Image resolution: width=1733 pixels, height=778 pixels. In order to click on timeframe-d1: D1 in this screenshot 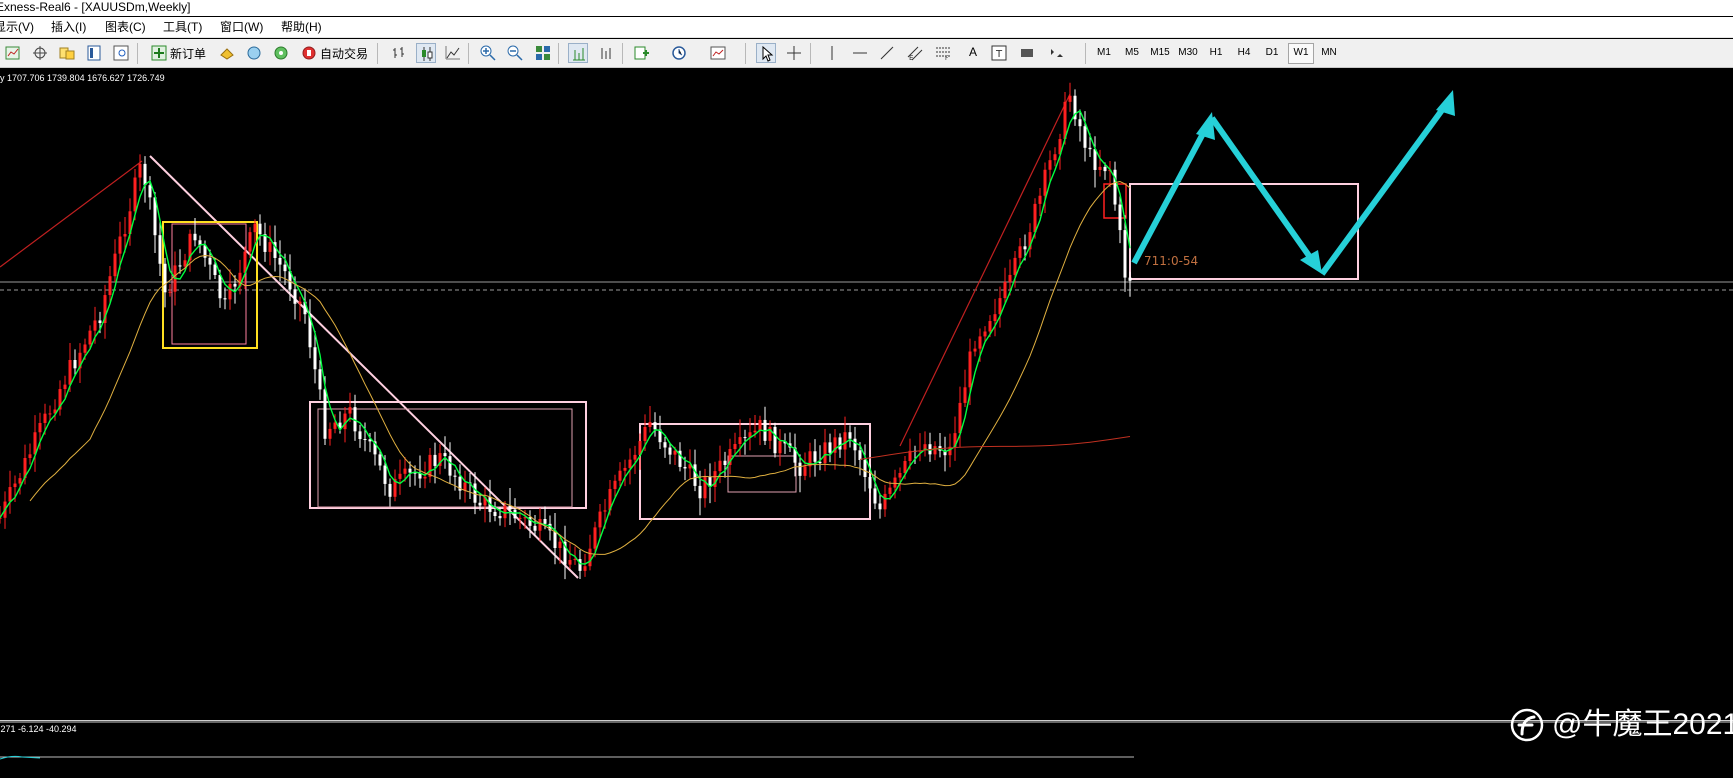, I will do `click(1272, 52)`.